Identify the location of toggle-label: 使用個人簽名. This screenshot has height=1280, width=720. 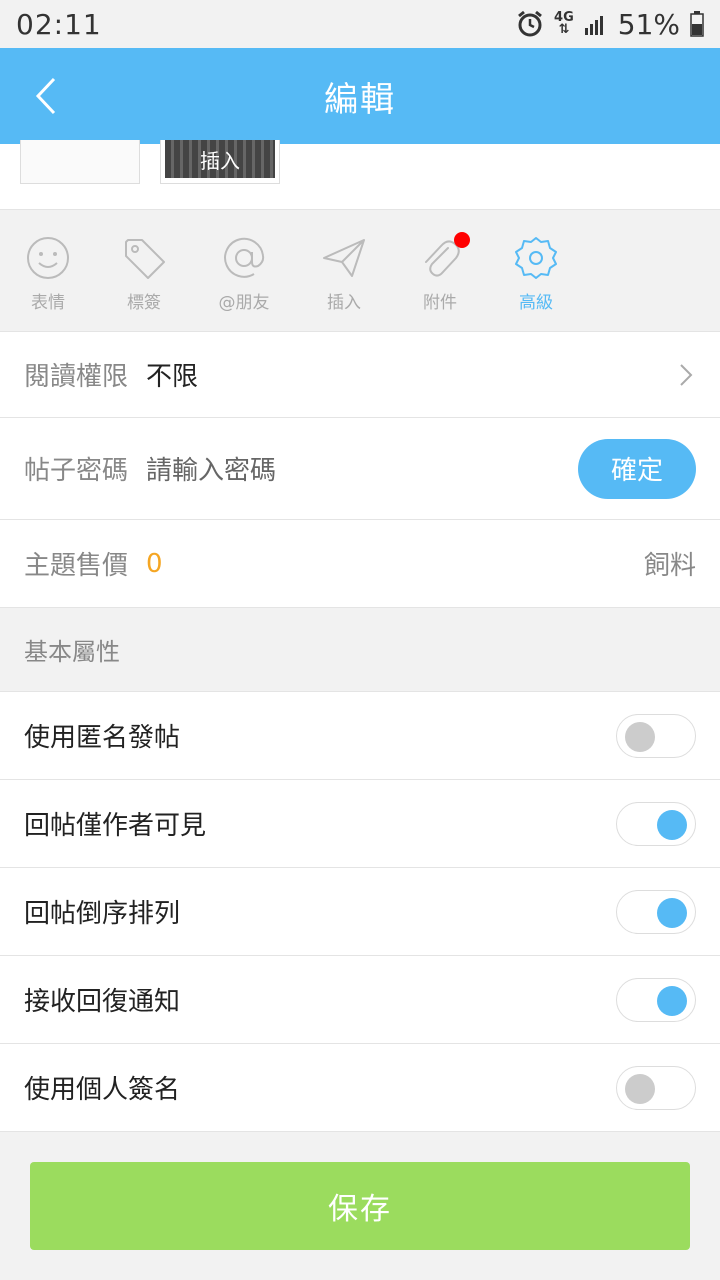
(102, 1090).